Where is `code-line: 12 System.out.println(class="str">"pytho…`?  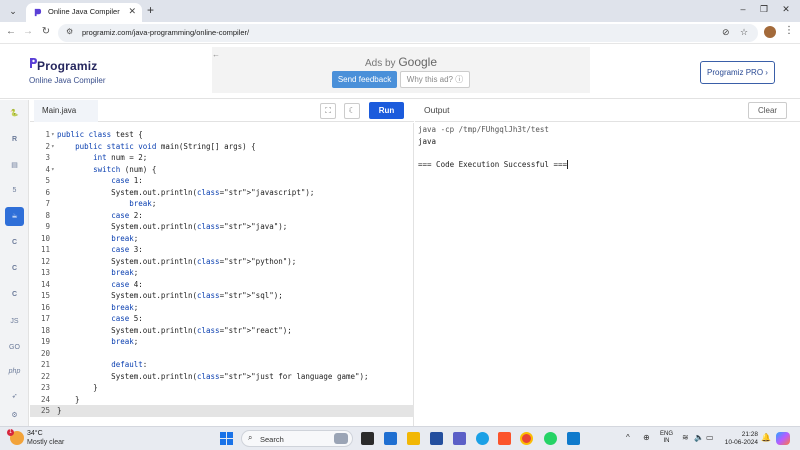 code-line: 12 System.out.println(class="str">"pytho… is located at coordinates (222, 262).